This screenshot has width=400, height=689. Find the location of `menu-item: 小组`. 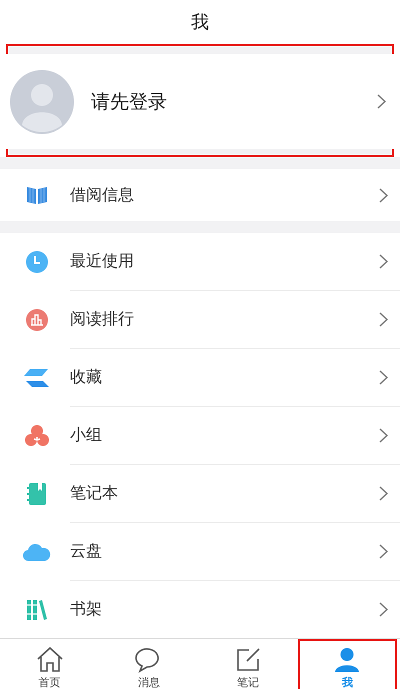

menu-item: 小组 is located at coordinates (200, 435).